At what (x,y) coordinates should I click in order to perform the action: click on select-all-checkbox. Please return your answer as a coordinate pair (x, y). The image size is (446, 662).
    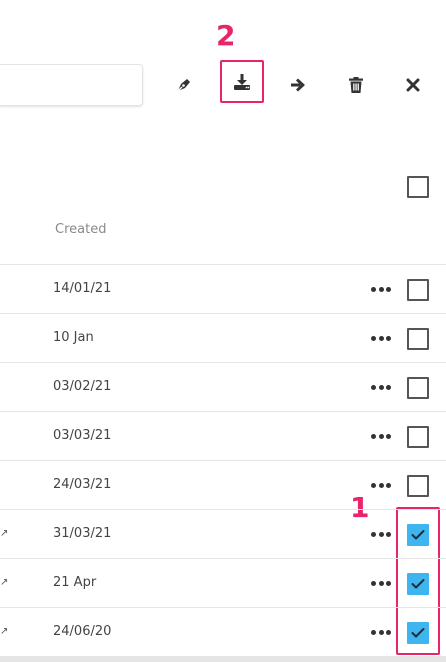
    Looking at the image, I should click on (418, 187).